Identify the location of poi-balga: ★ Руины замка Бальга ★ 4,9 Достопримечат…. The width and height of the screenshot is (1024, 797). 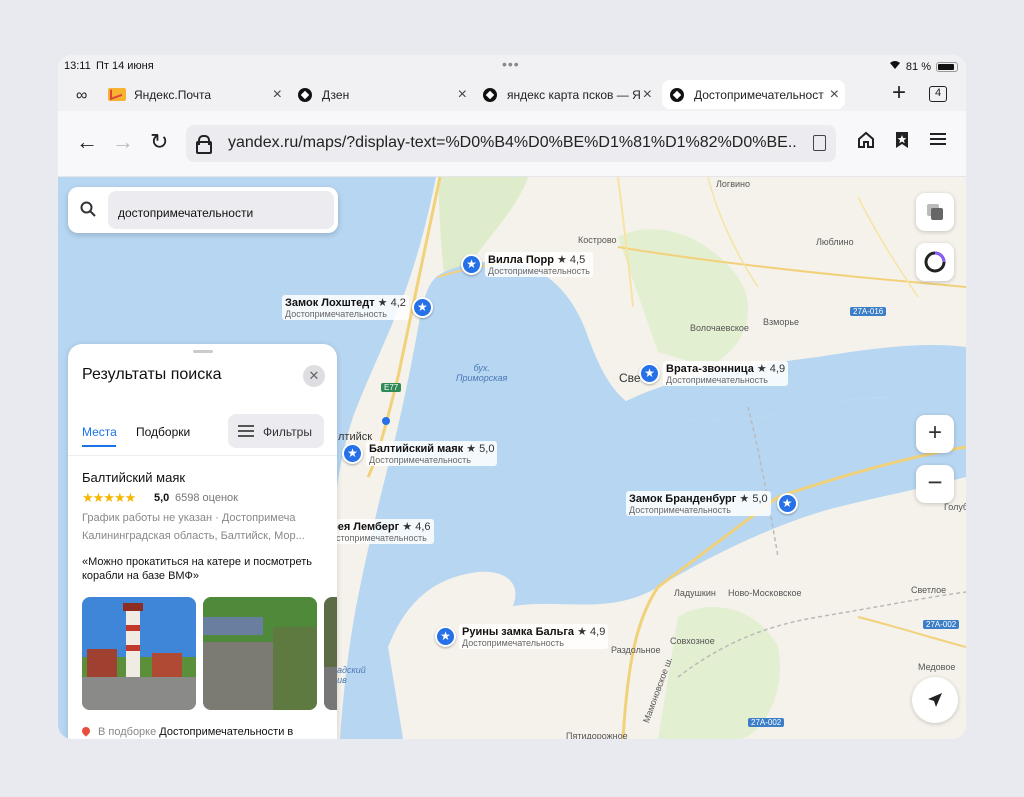
(522, 636).